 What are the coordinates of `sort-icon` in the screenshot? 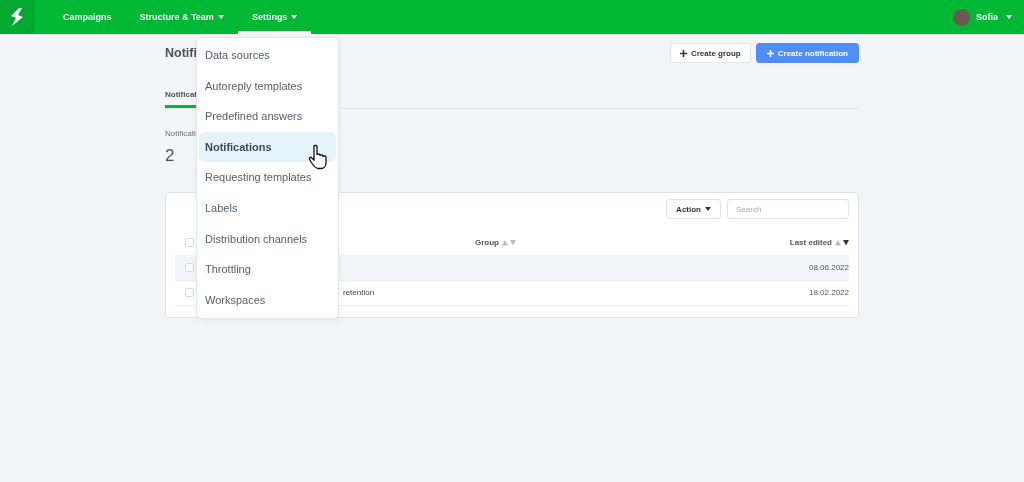 It's located at (842, 242).